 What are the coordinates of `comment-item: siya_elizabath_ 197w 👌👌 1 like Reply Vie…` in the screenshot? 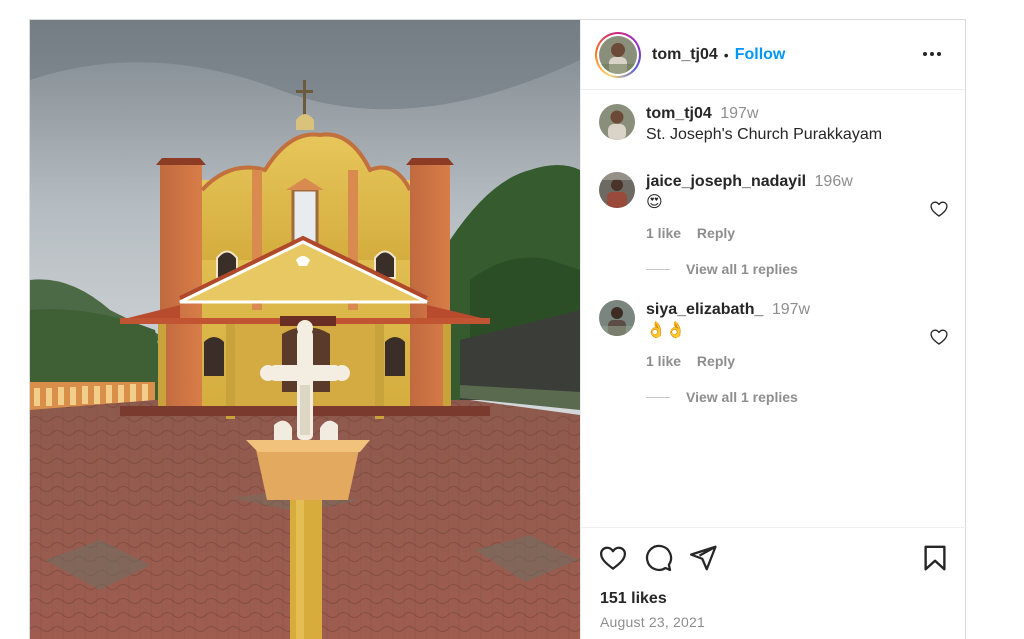 It's located at (774, 352).